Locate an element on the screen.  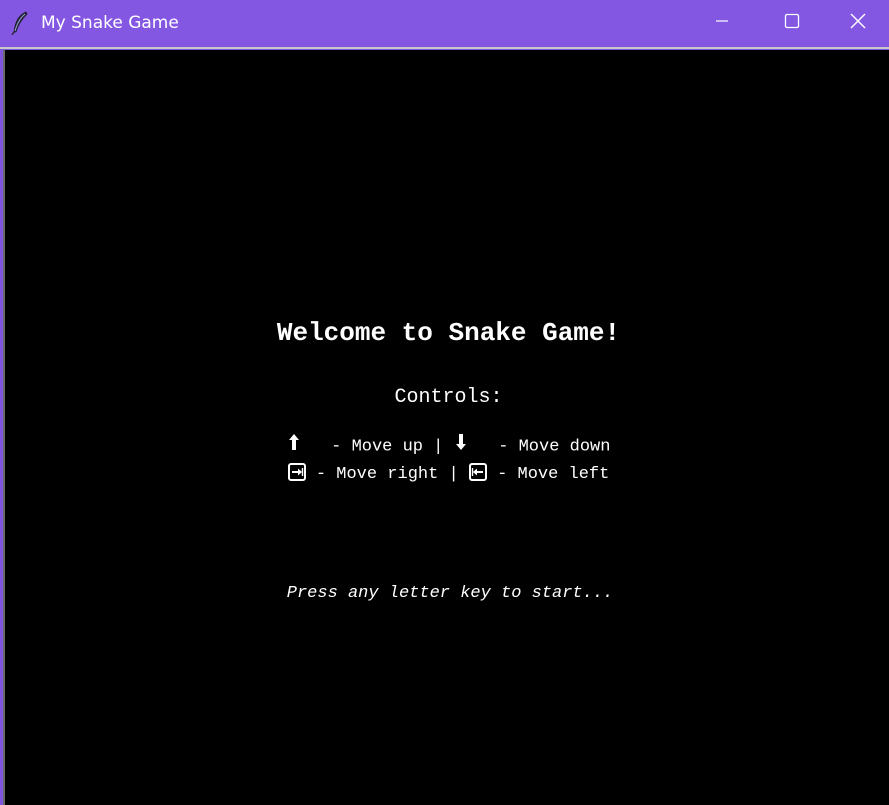
minimize-button is located at coordinates (722, 23).